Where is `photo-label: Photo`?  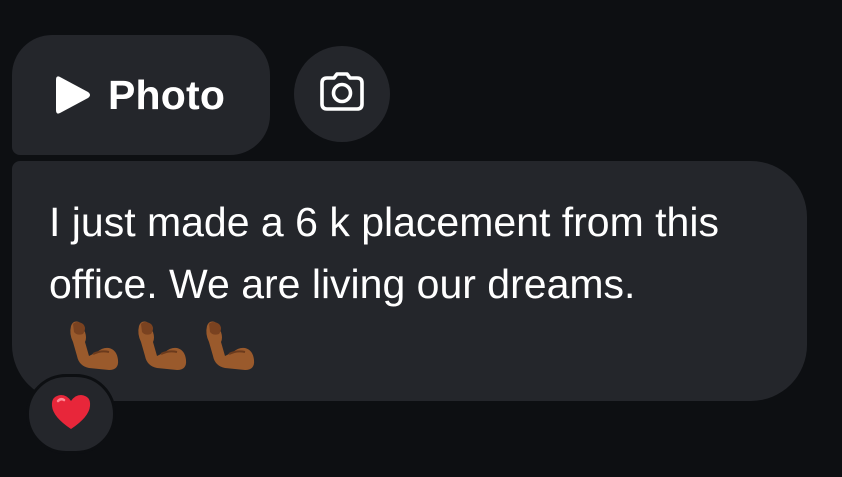
photo-label: Photo is located at coordinates (167, 94).